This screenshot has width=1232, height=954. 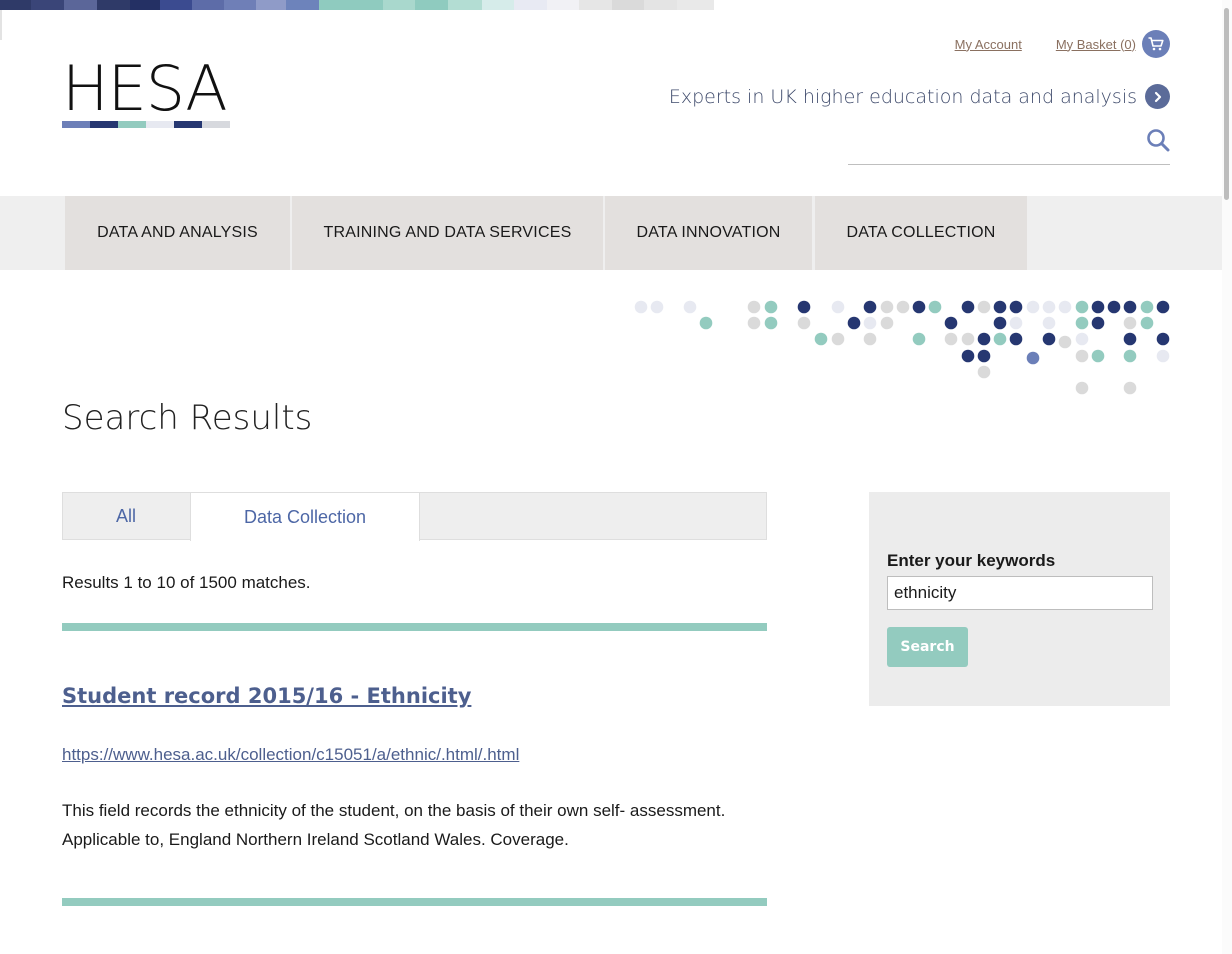 What do you see at coordinates (902, 347) in the screenshot?
I see `decorative-dot-pattern` at bounding box center [902, 347].